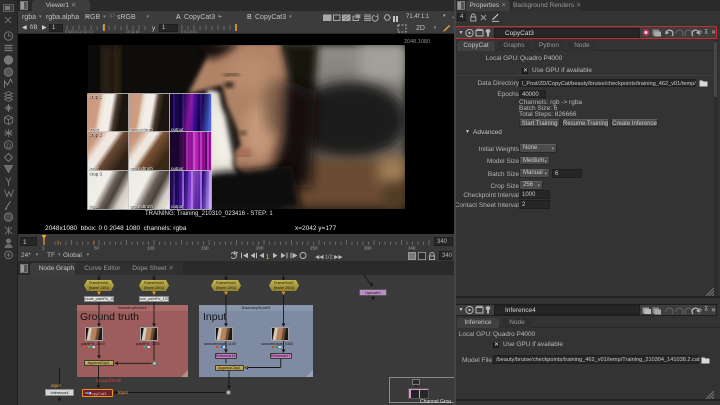 This screenshot has width=720, height=405. What do you see at coordinates (189, 31) in the screenshot?
I see `svg-text: 0 0.1 0.5 1` at bounding box center [189, 31].